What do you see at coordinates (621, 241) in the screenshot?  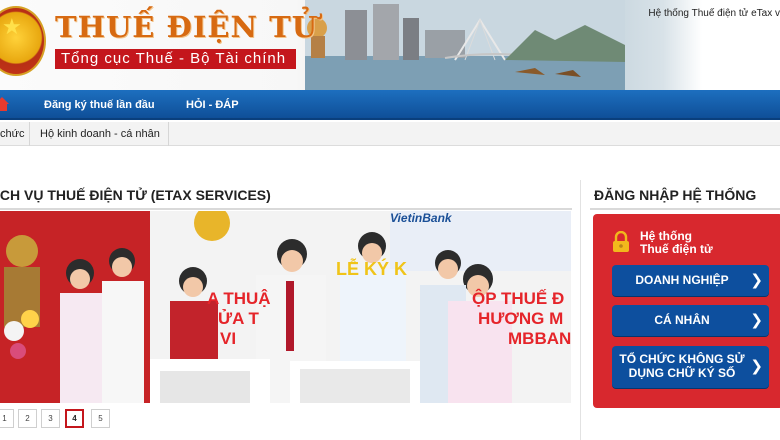 I see `lock-icon` at bounding box center [621, 241].